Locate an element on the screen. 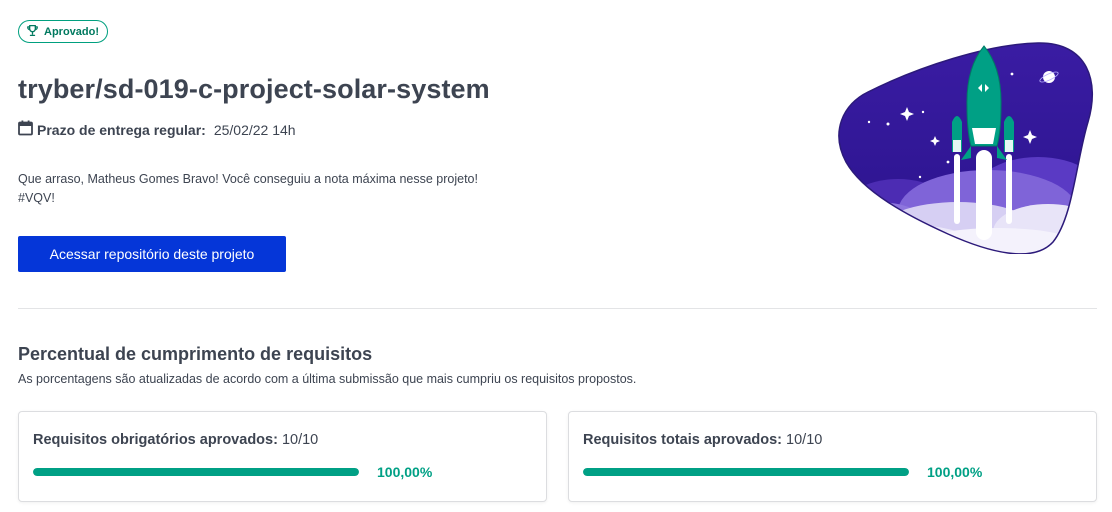  rocket-illustration is located at coordinates (967, 148).